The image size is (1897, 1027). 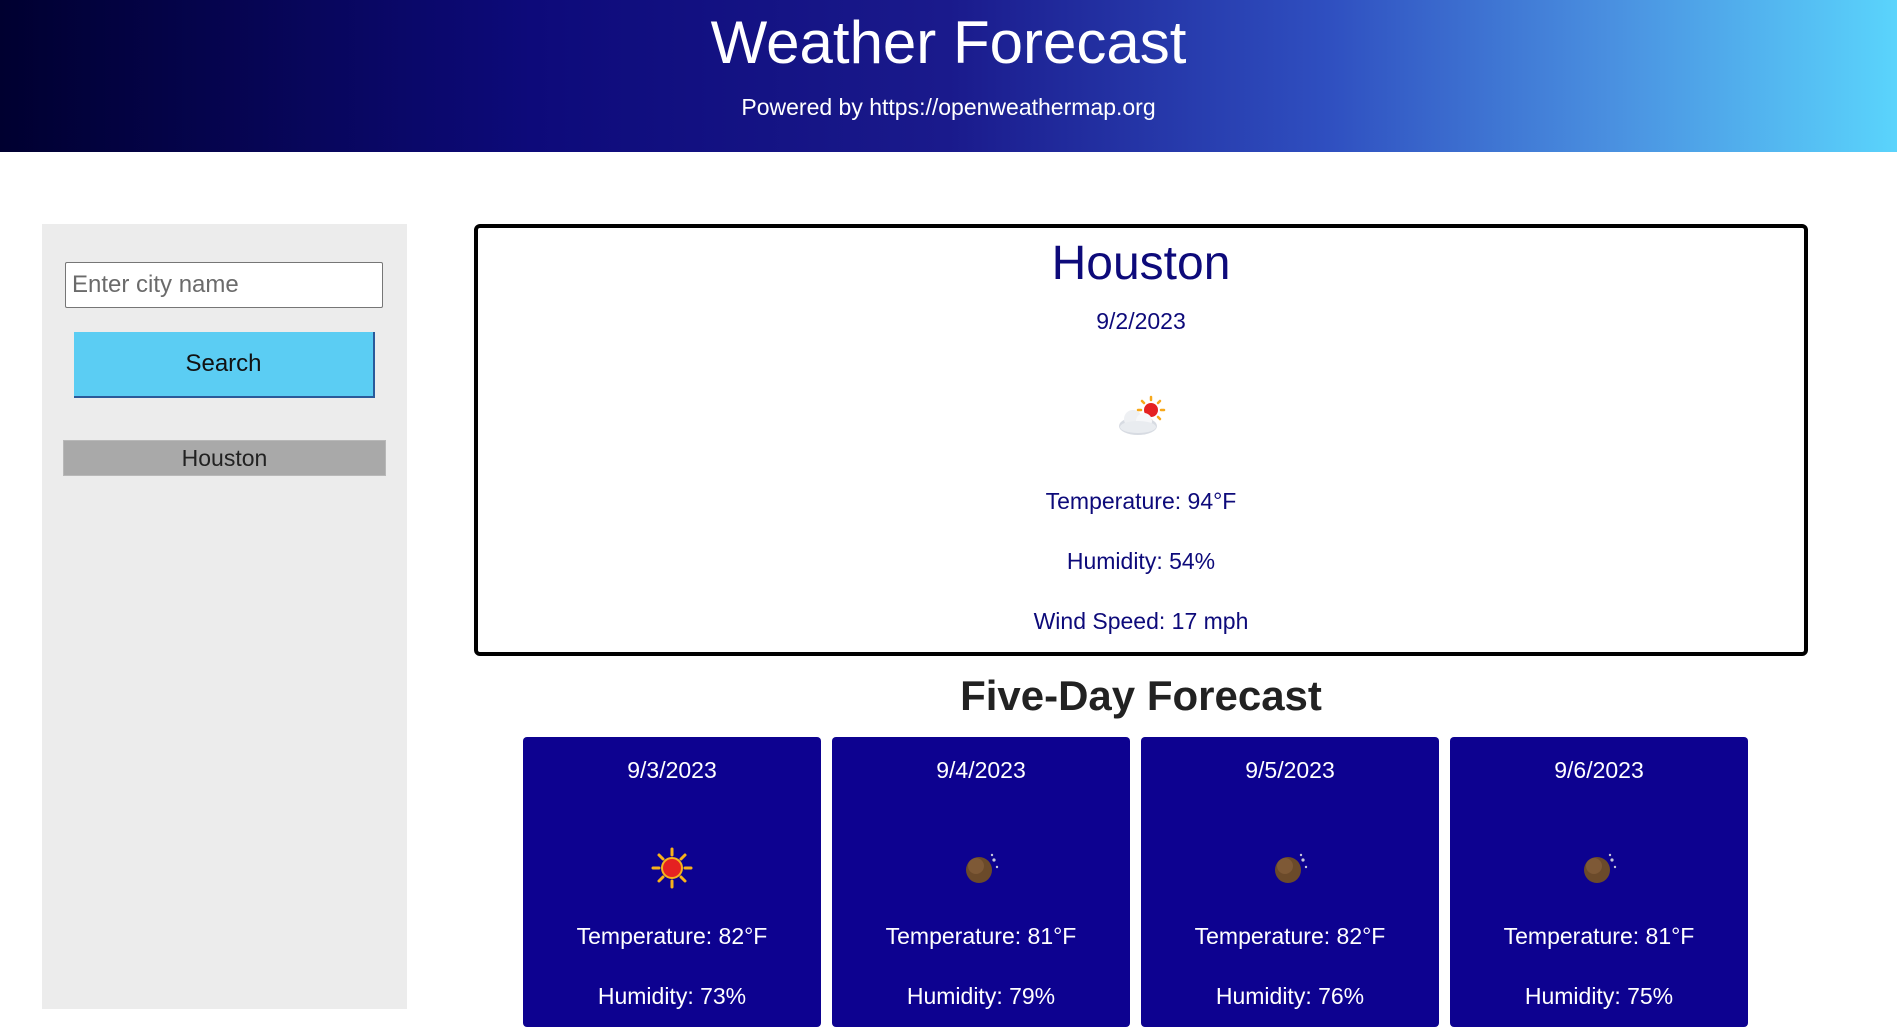 I want to click on forecast-card: 9/3/2023 Temperature: 82°F Humidity: 73%, so click(x=672, y=882).